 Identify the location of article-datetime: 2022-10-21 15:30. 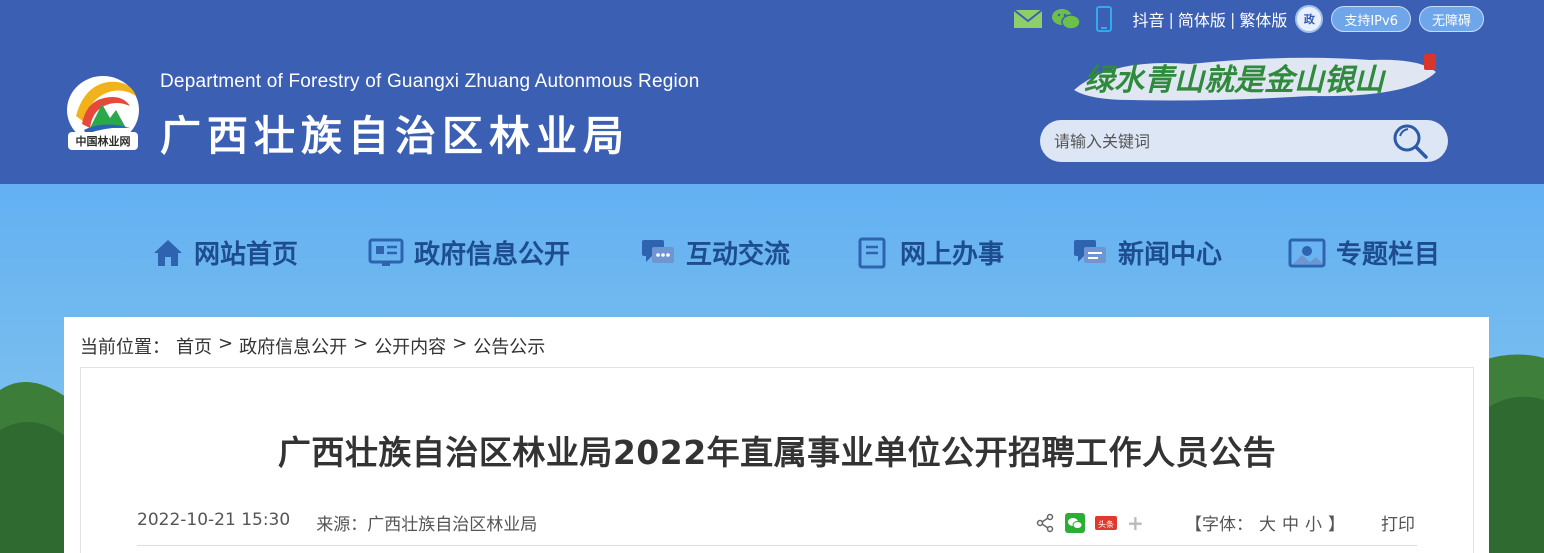
(214, 520).